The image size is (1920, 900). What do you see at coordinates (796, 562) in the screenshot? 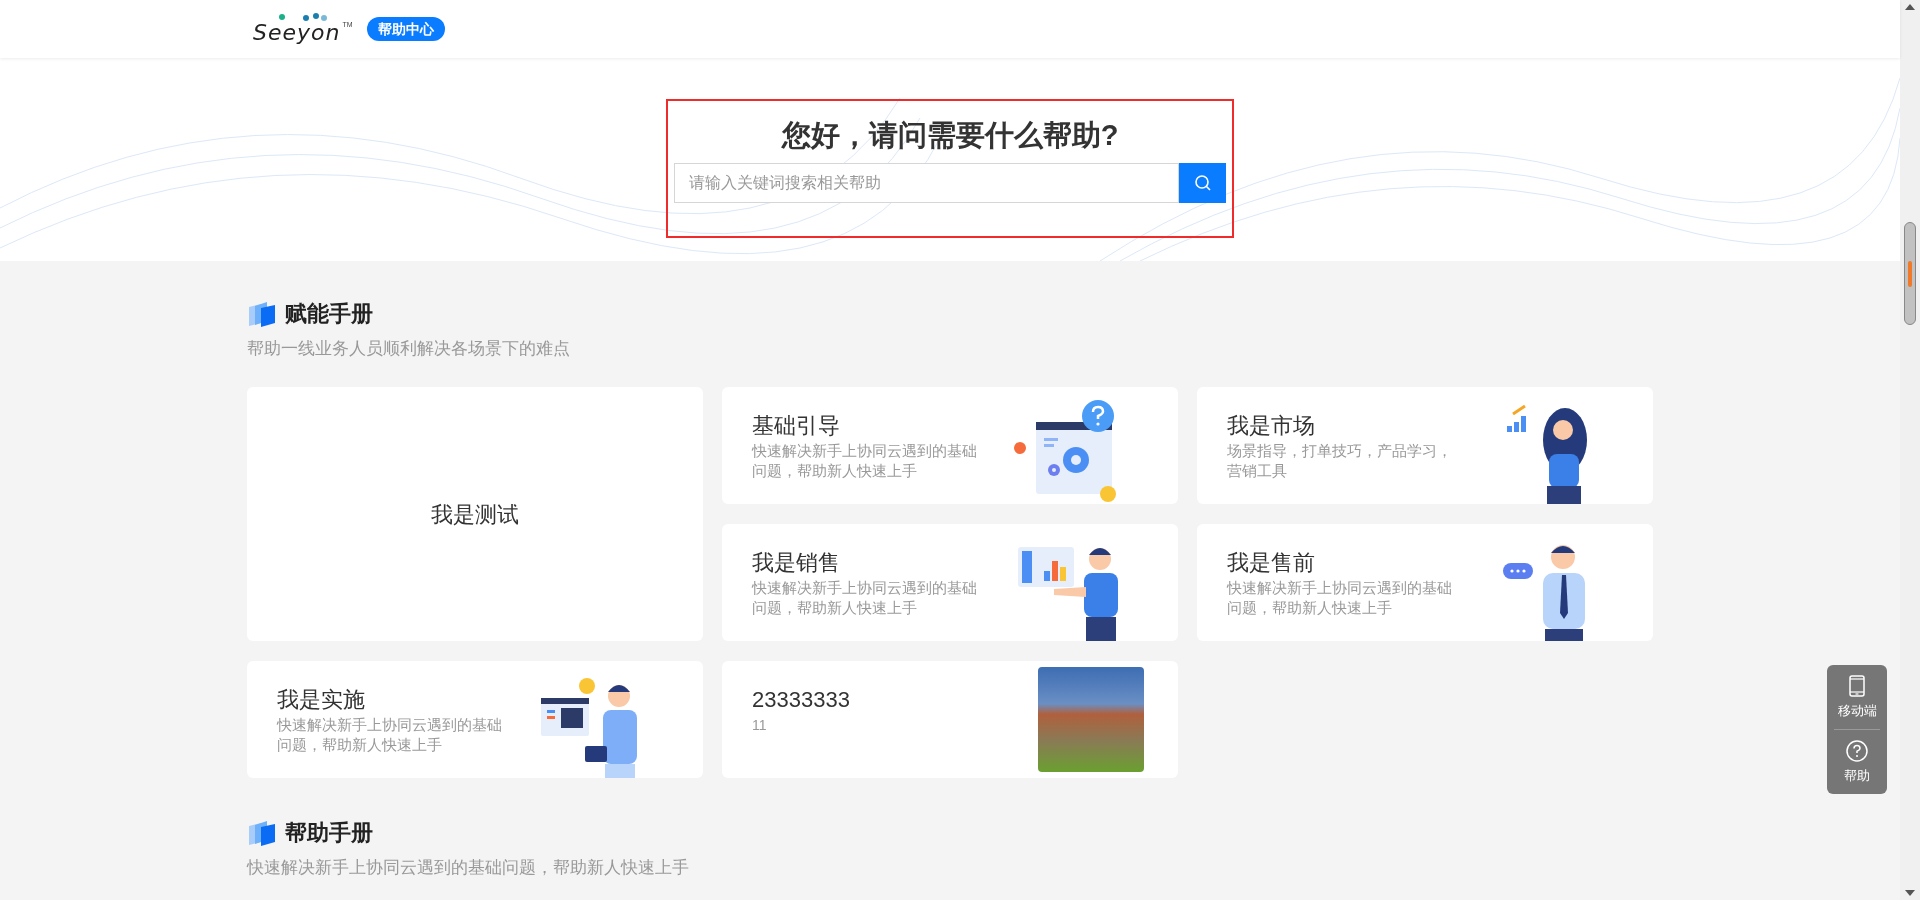
I see `card-title: 我是销售` at bounding box center [796, 562].